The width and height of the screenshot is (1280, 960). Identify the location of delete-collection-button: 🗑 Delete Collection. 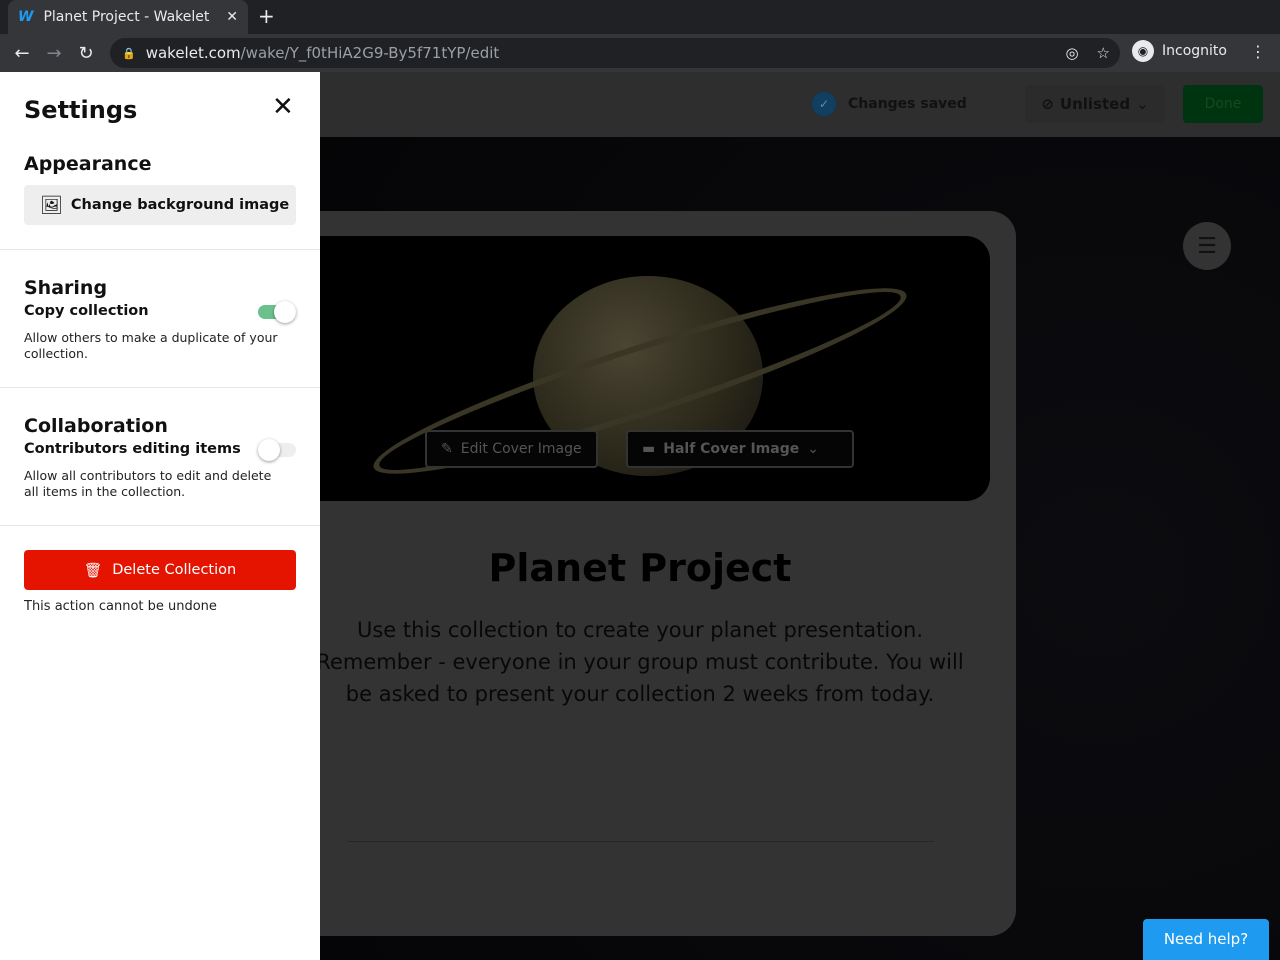
(160, 570).